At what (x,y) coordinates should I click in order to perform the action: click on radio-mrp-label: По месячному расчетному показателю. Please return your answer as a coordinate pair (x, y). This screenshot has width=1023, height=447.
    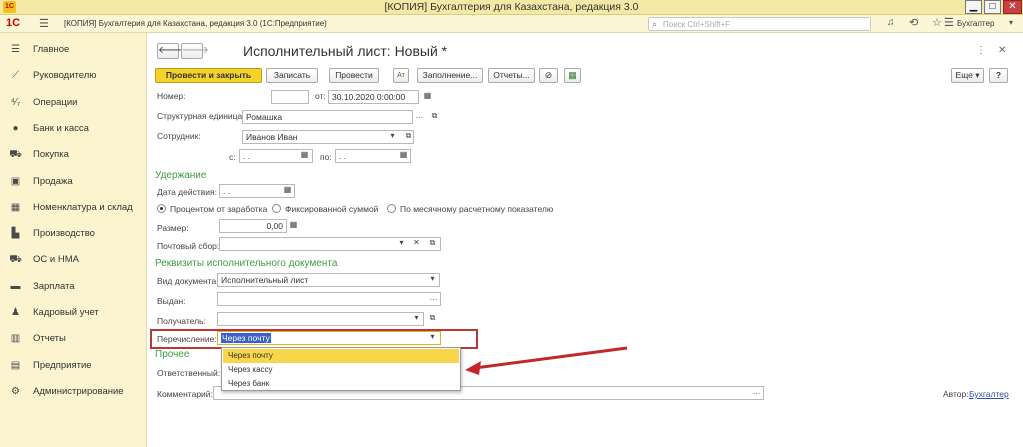
    Looking at the image, I should click on (477, 209).